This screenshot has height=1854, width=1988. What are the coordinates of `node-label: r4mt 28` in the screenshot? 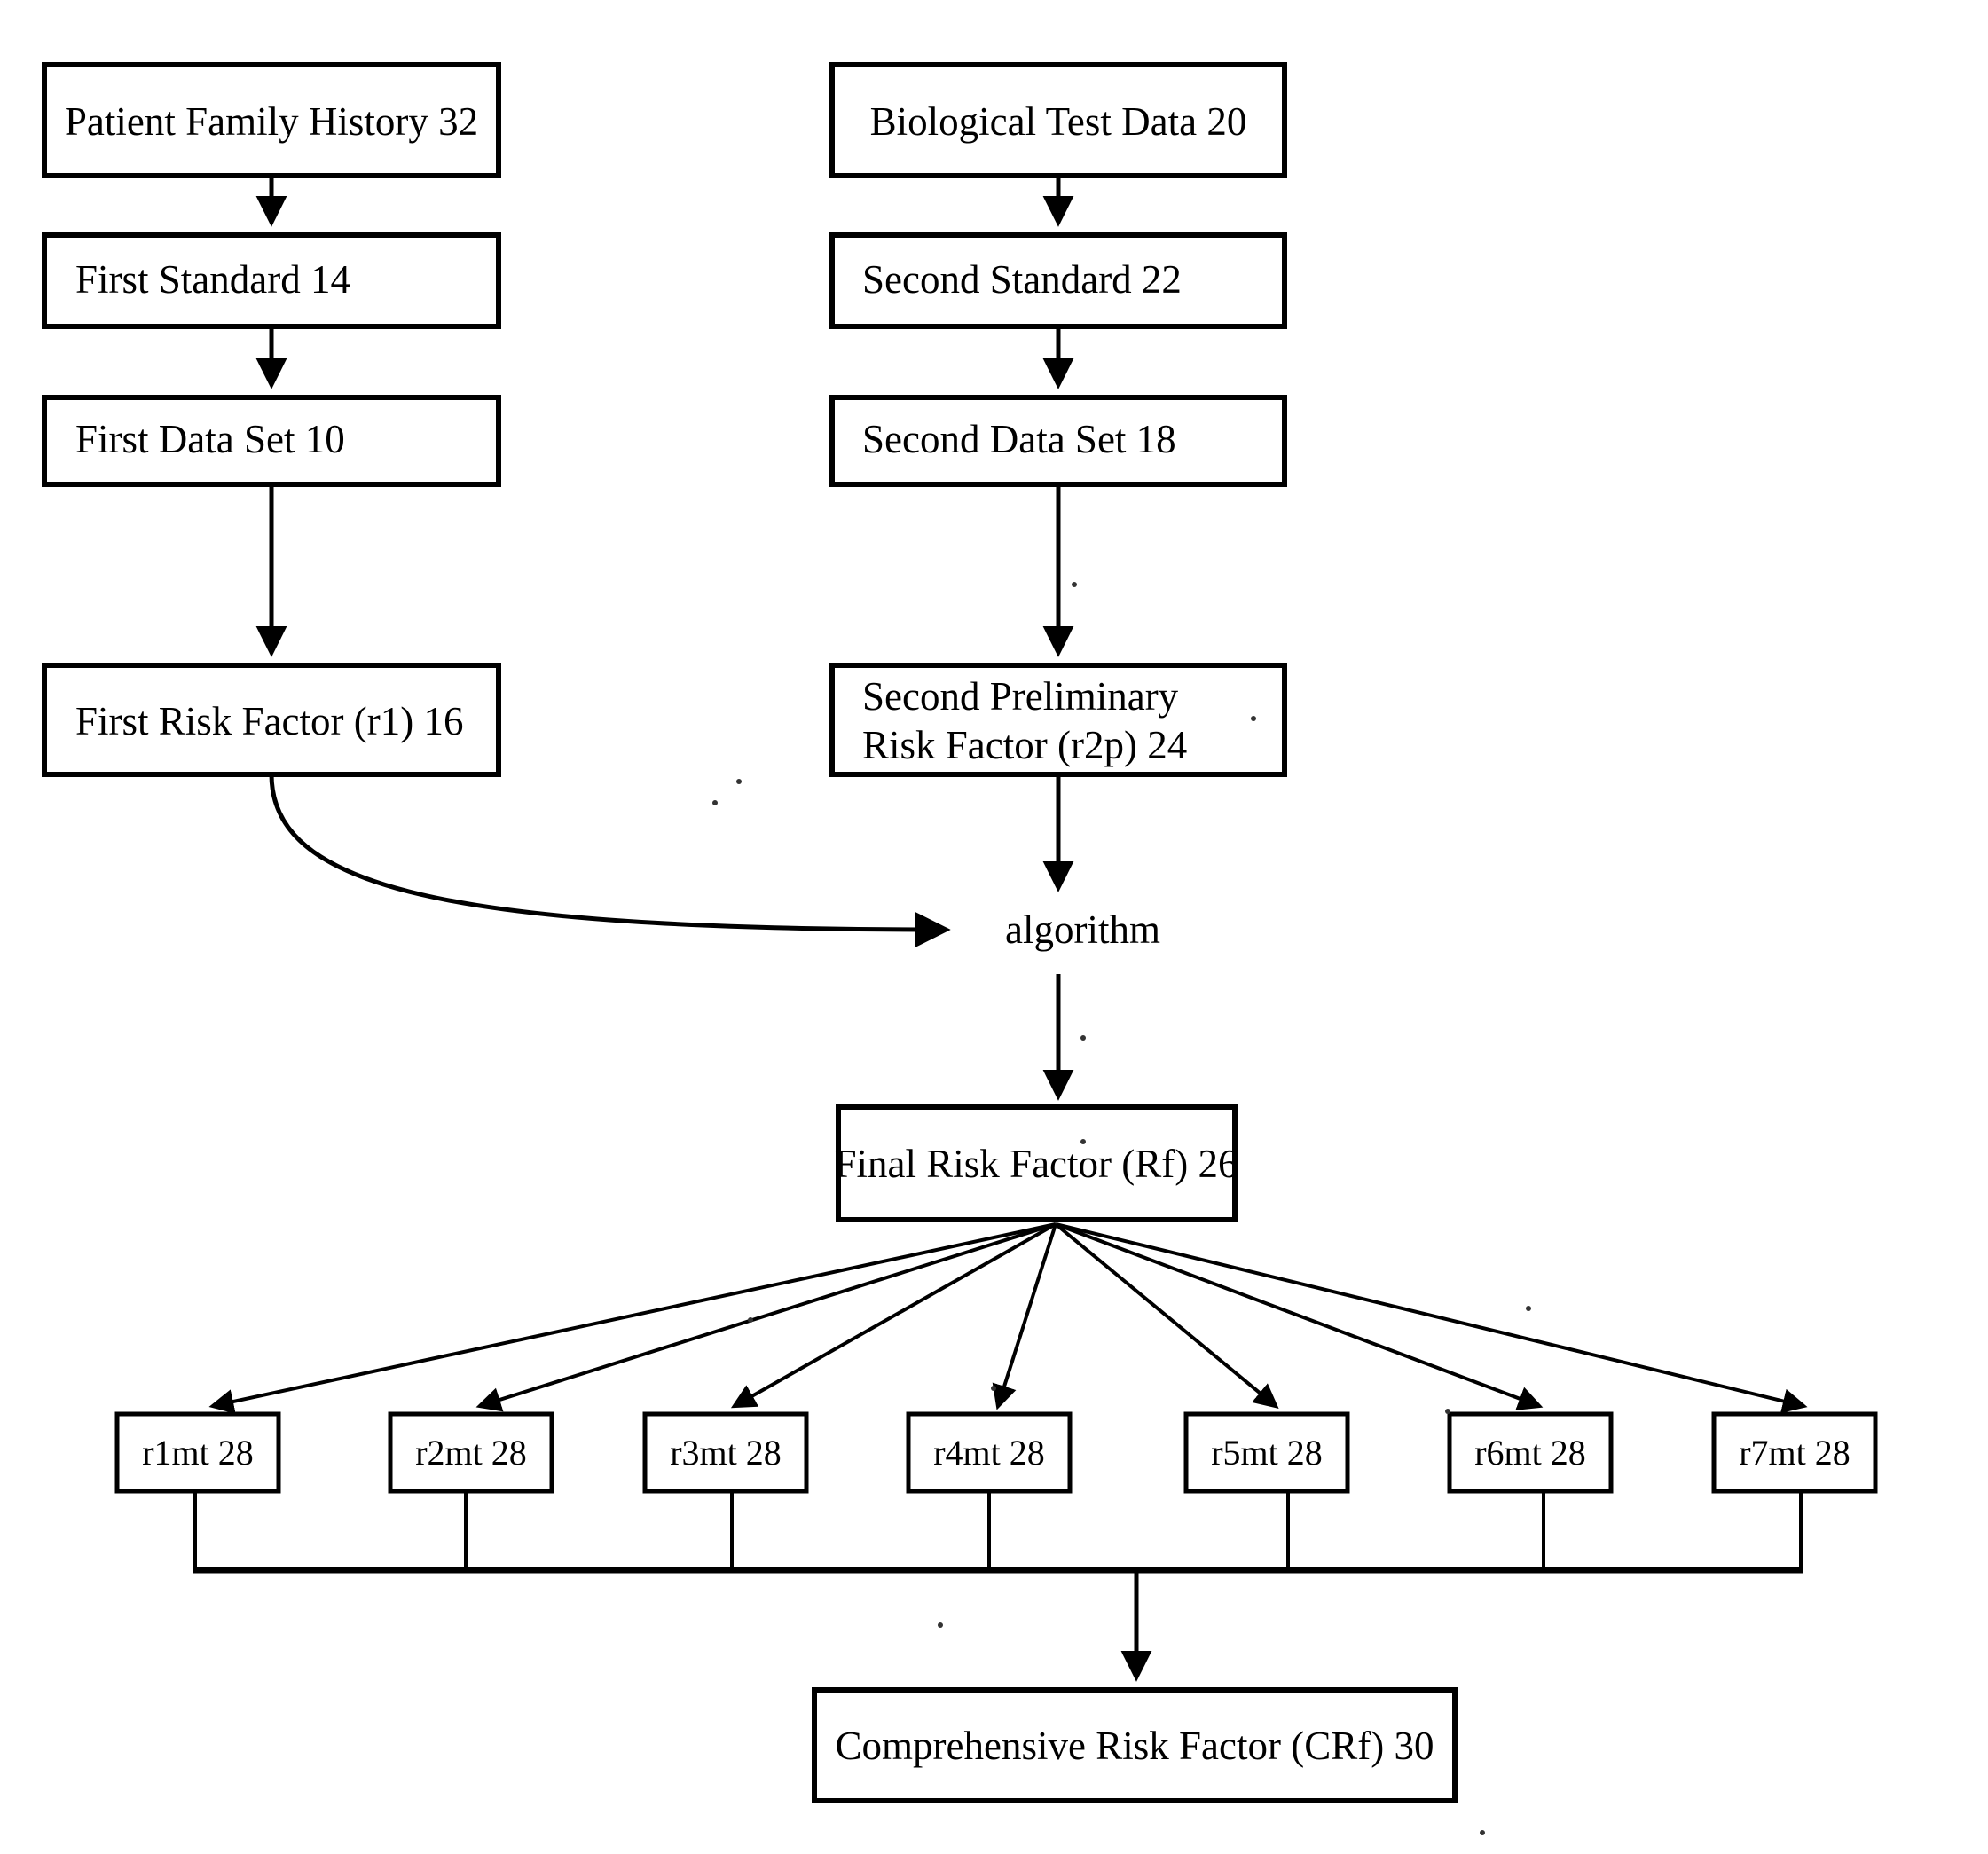 It's located at (989, 1453).